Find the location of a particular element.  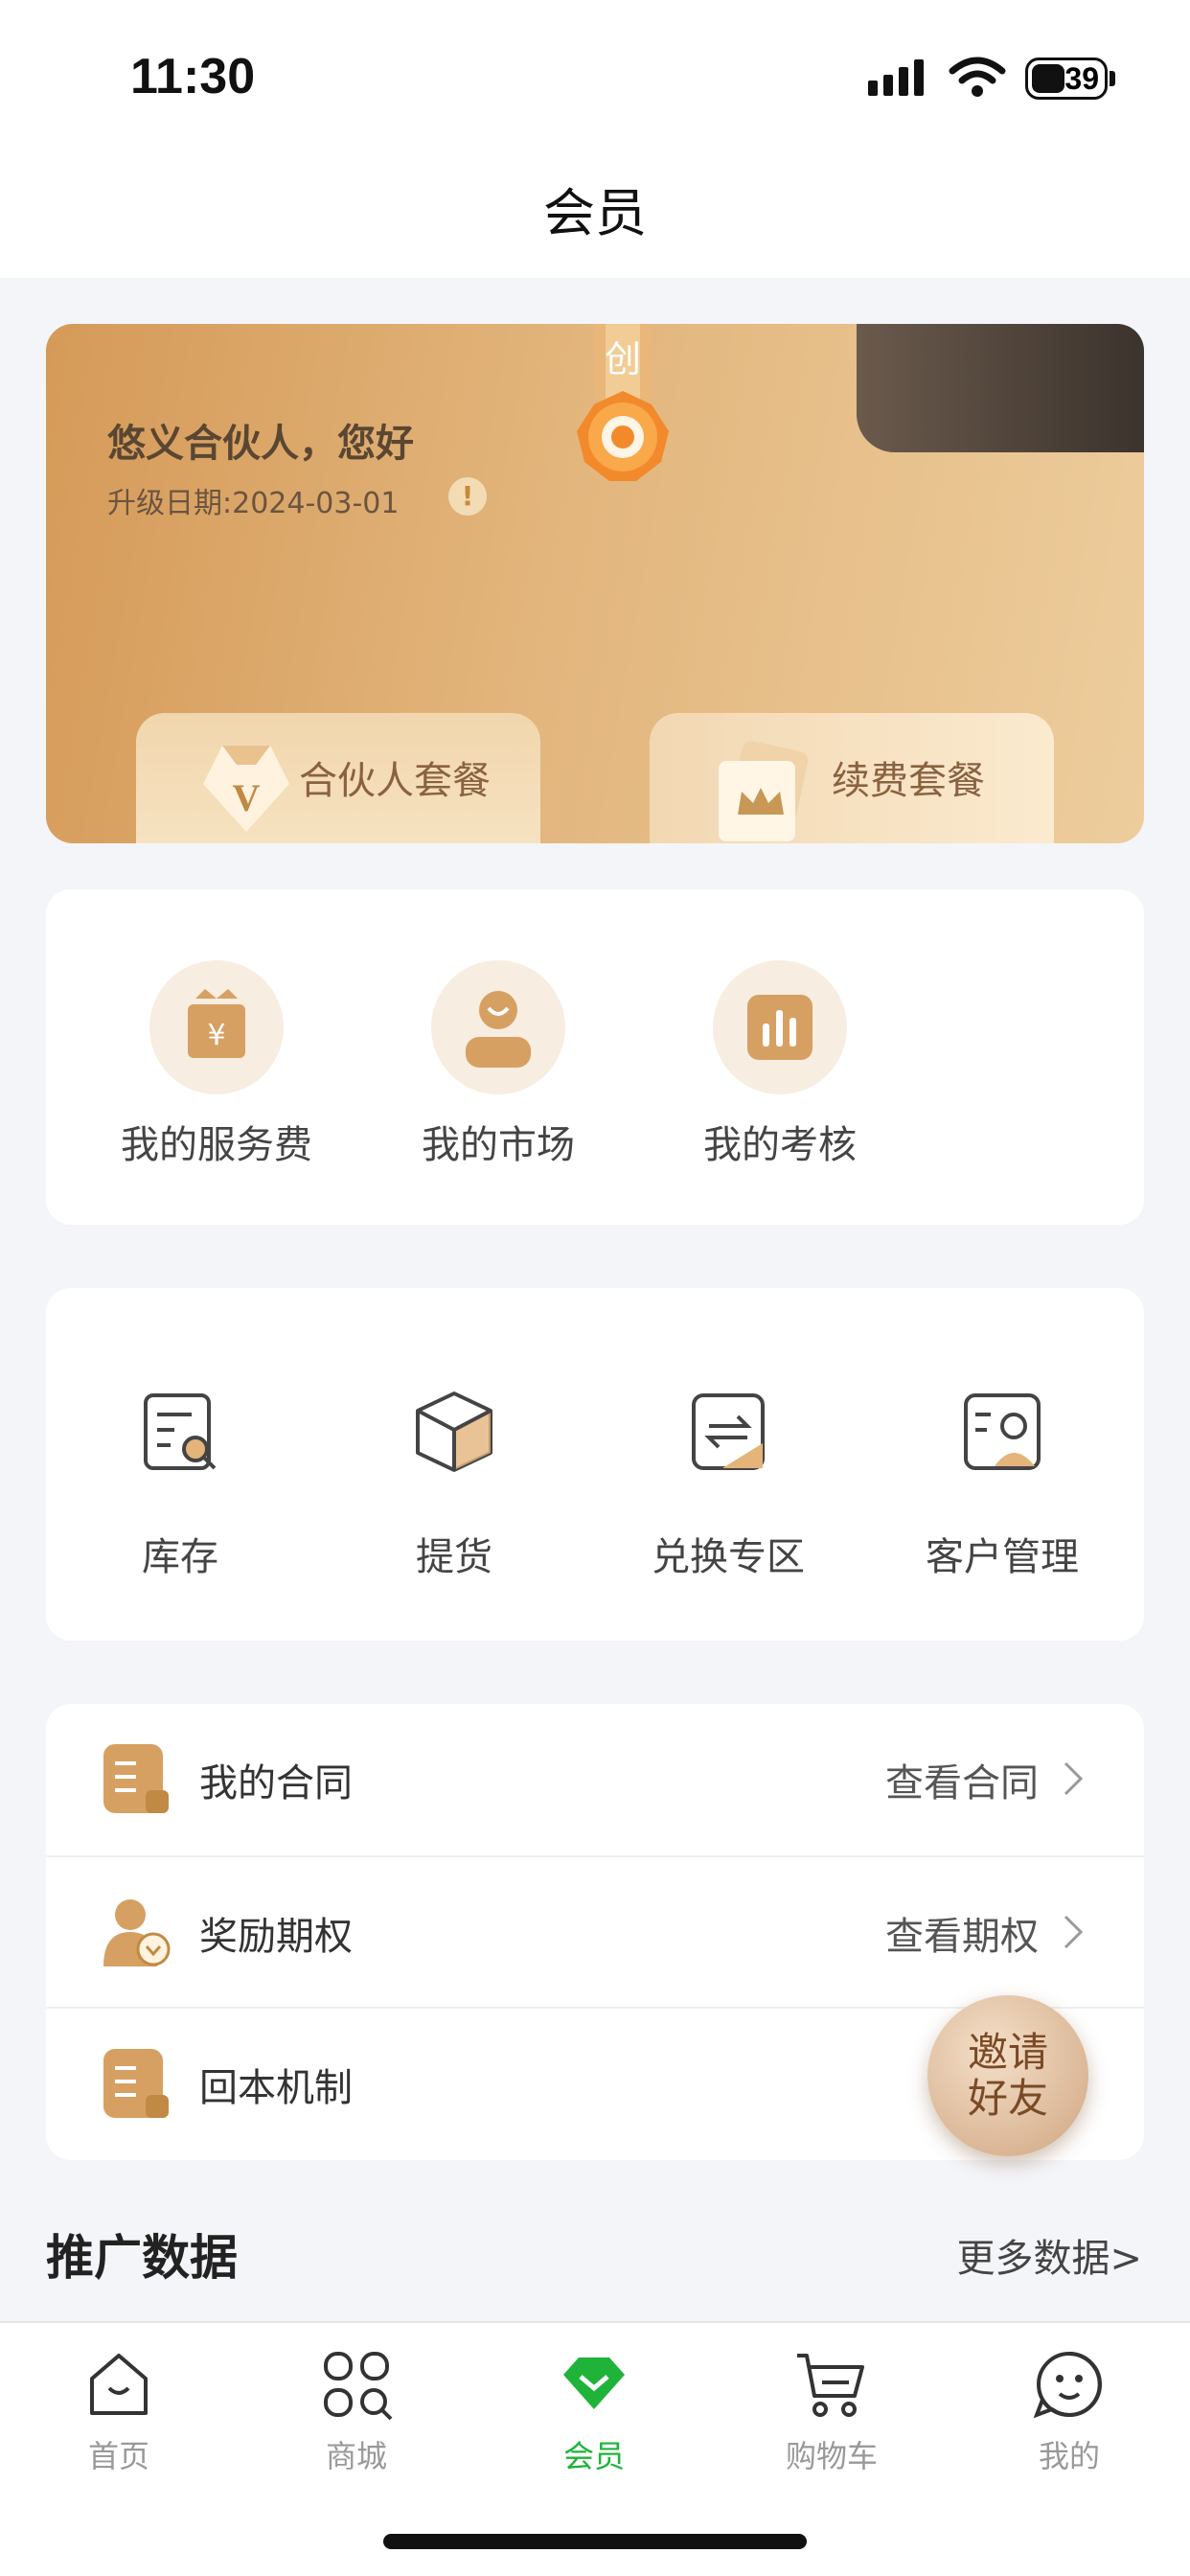

tool-label: 库存 is located at coordinates (180, 1557).